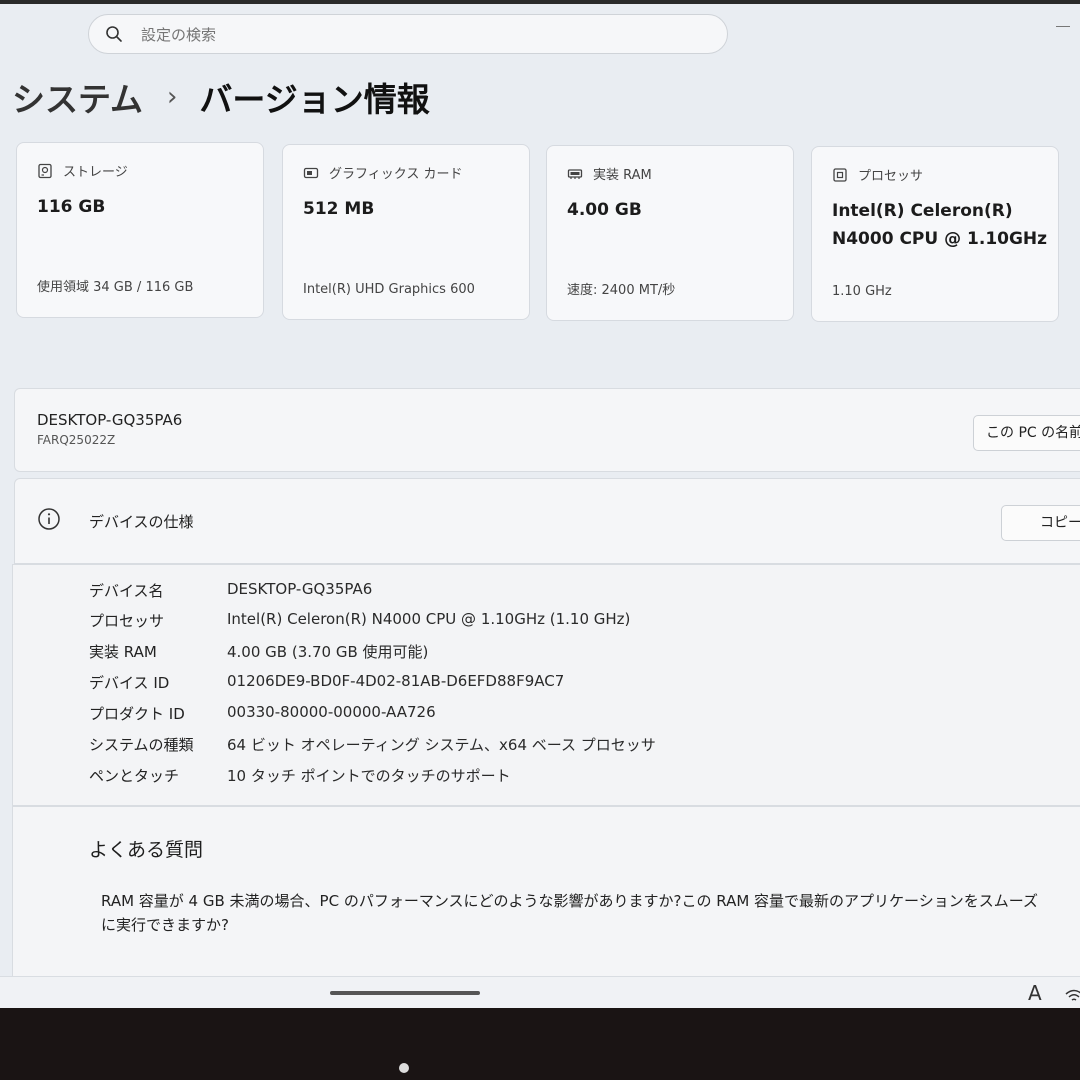  What do you see at coordinates (141, 522) in the screenshot?
I see `device-specs-title: デバイスの仕様` at bounding box center [141, 522].